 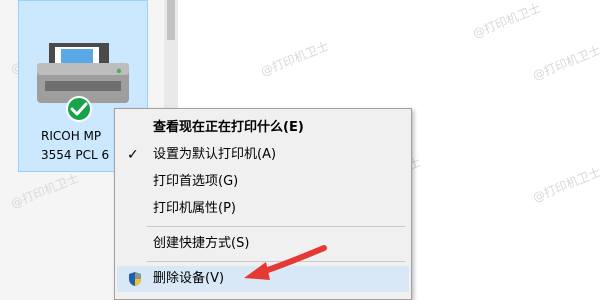 What do you see at coordinates (171, 20) in the screenshot?
I see `scrollbar-thumb` at bounding box center [171, 20].